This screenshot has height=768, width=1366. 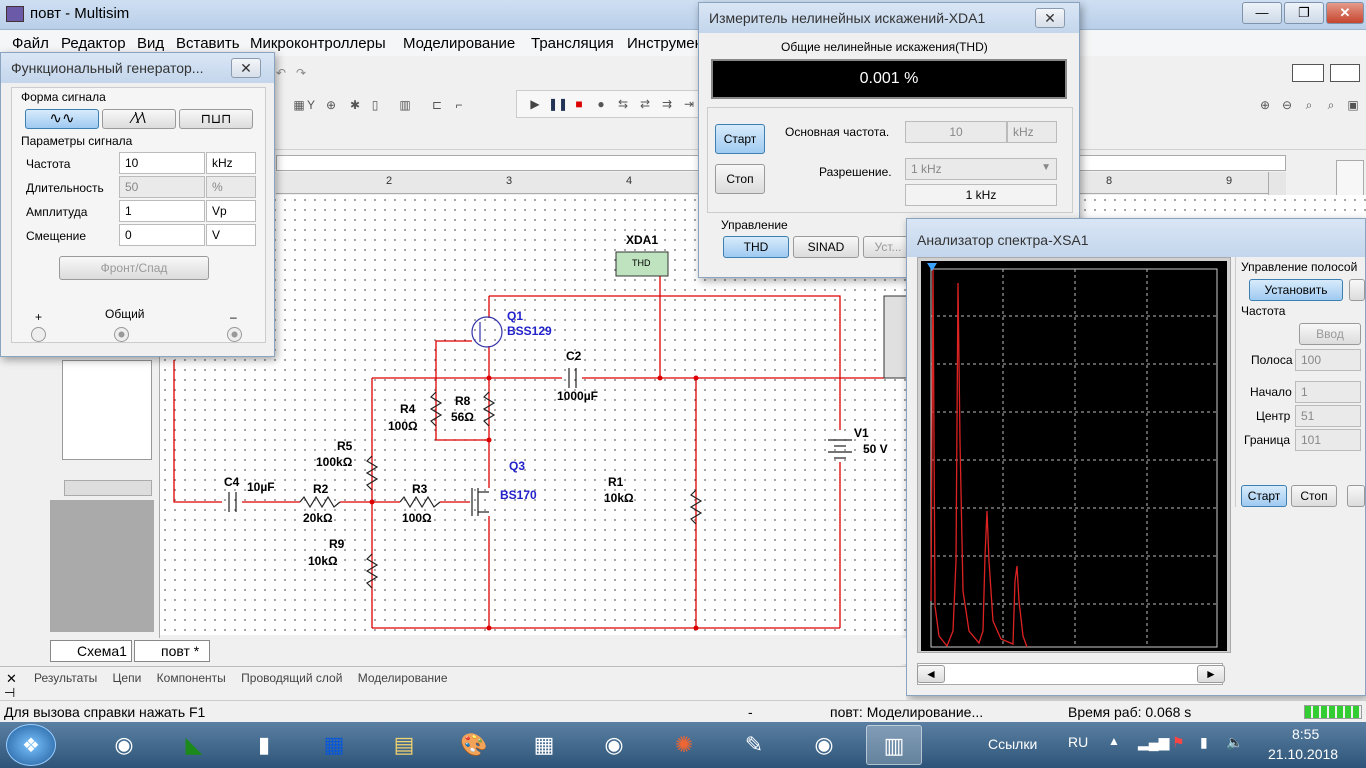 I want to click on r5-value: 100kΩ, so click(x=334, y=462).